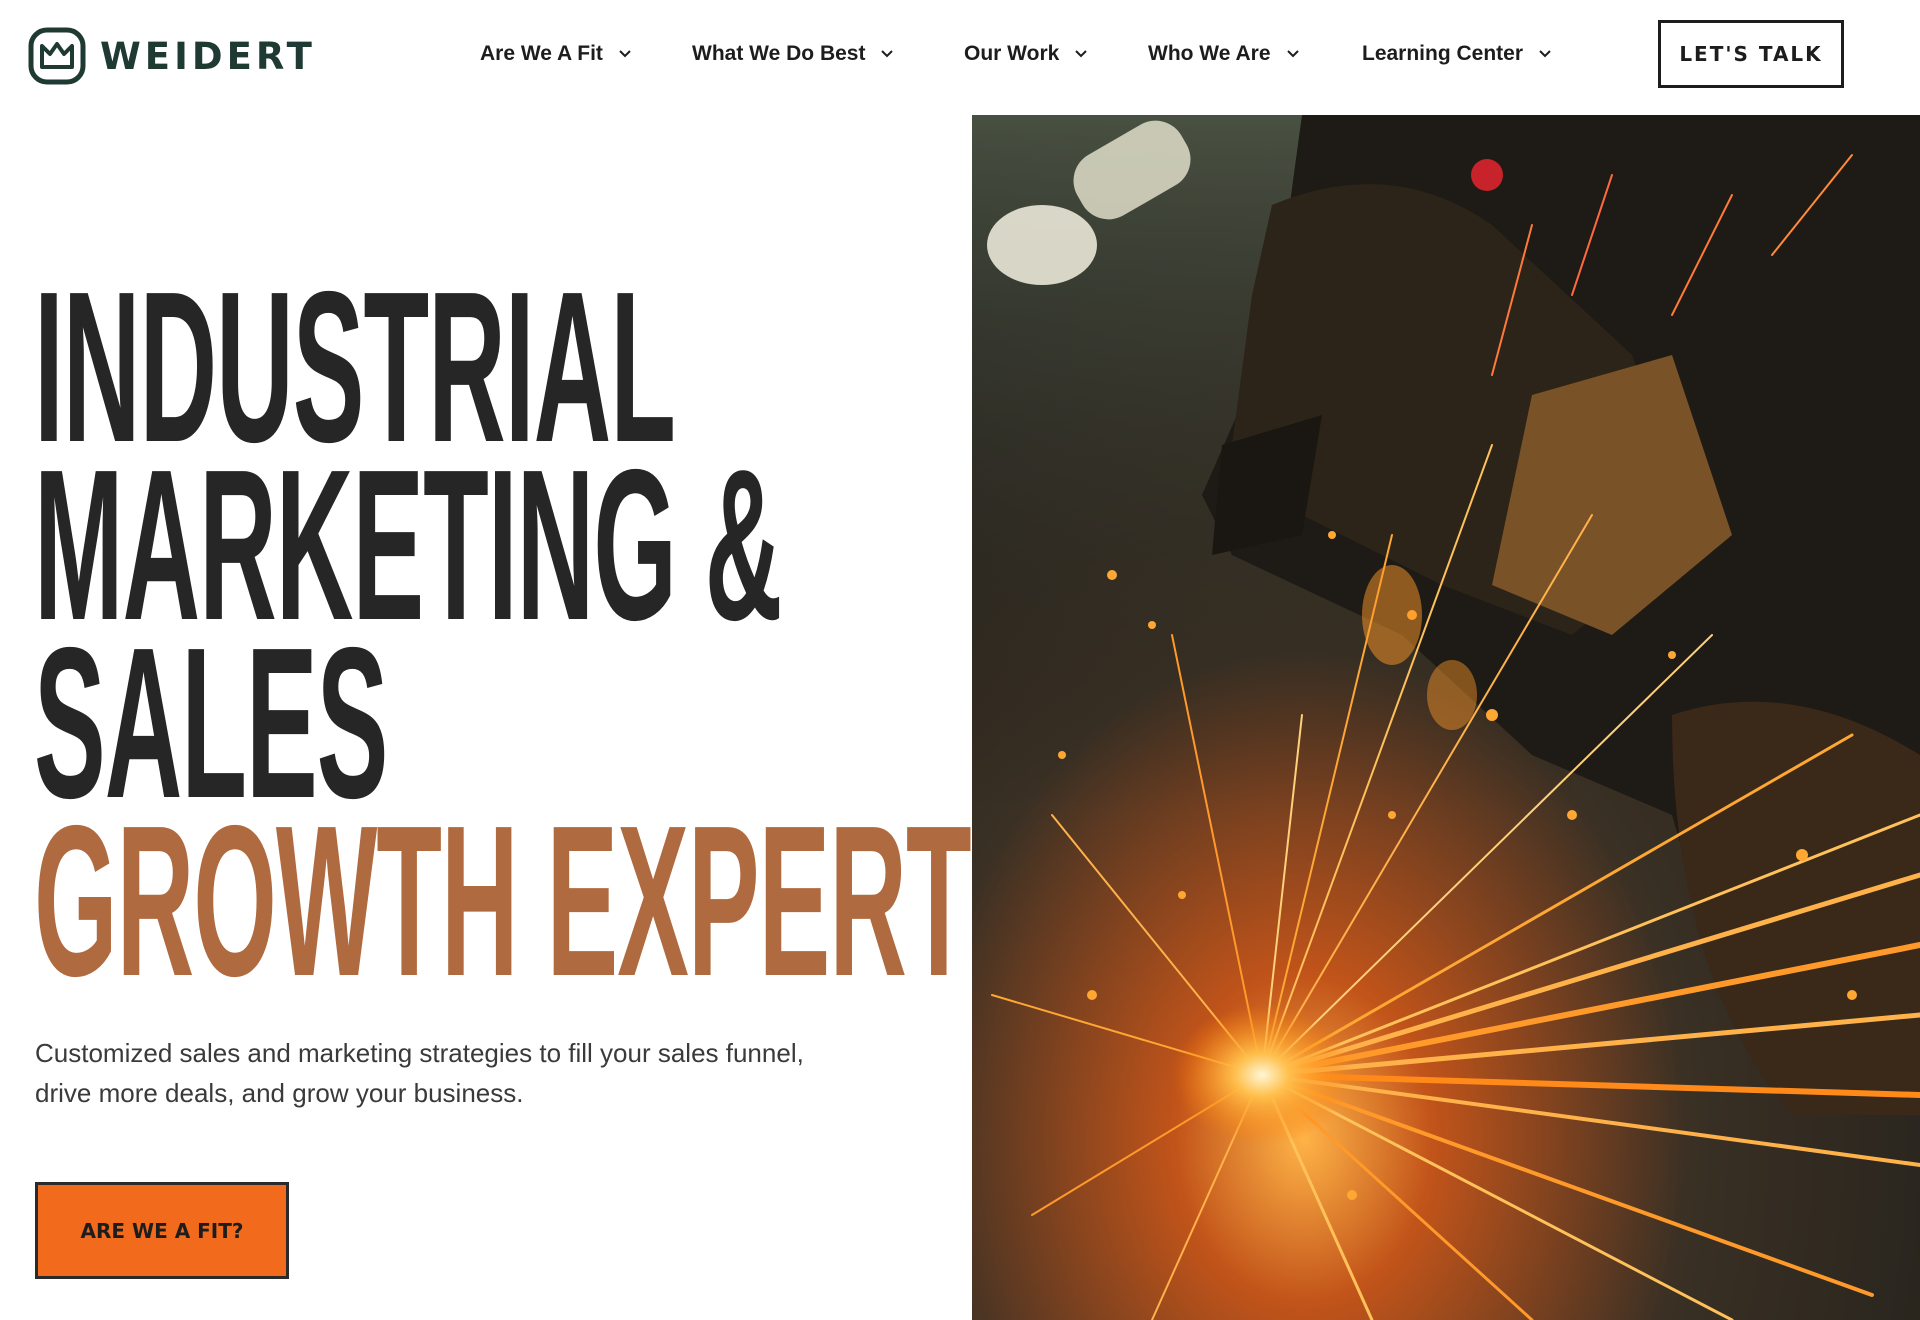 This screenshot has height=1320, width=1920. I want to click on nav-item-label: What We Do Best, so click(779, 53).